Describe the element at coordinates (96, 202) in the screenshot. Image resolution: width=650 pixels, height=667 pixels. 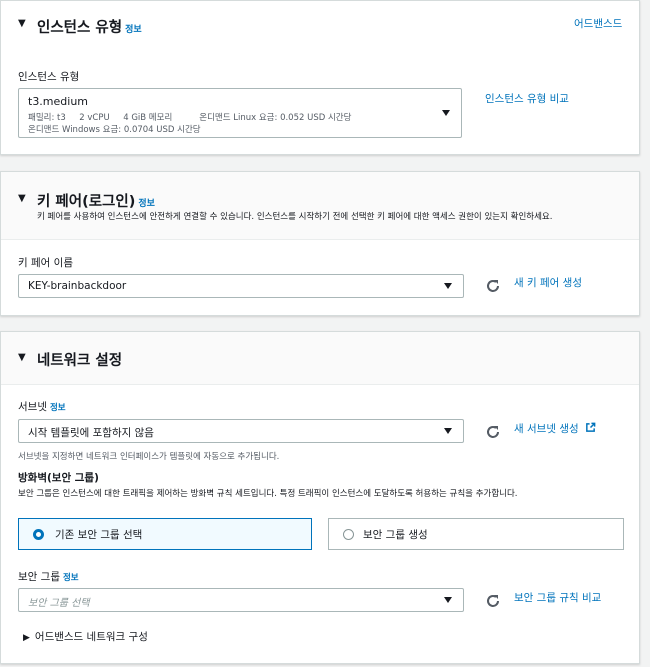
I see `key-pair-title: 키 페어(로그인) 정보` at that location.